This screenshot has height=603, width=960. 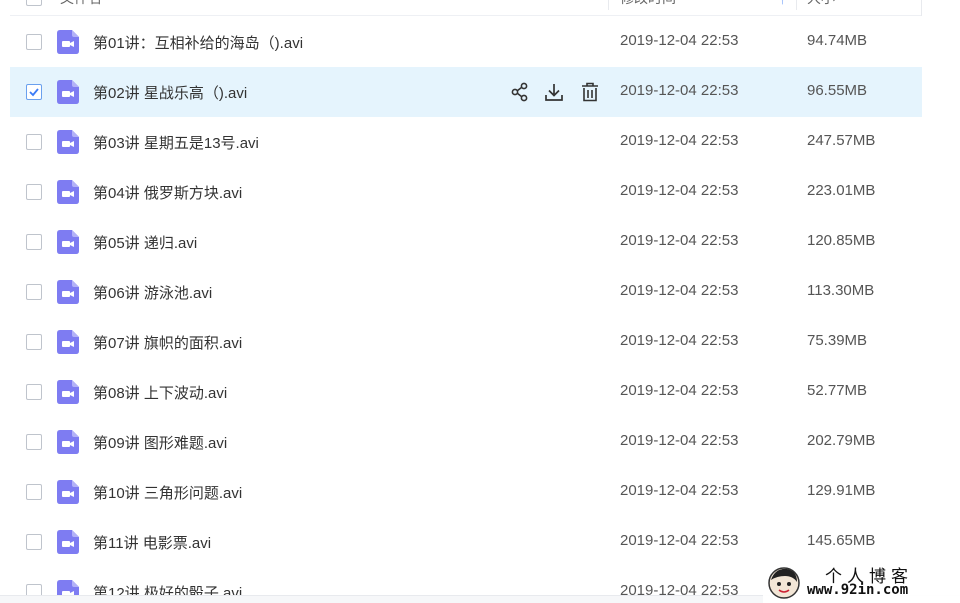 I want to click on file-name: 第05讲 递归.avi, so click(x=145, y=242).